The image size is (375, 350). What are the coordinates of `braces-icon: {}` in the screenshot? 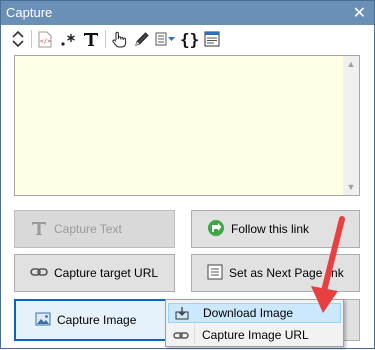 It's located at (190, 39).